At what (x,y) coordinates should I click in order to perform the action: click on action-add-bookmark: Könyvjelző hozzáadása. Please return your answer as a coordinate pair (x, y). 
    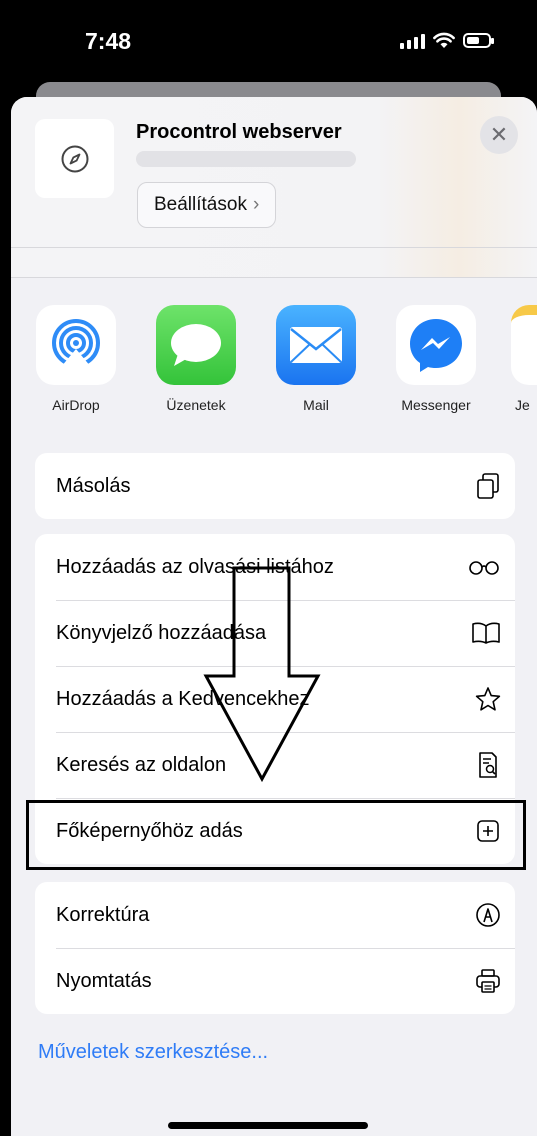
    Looking at the image, I should click on (275, 633).